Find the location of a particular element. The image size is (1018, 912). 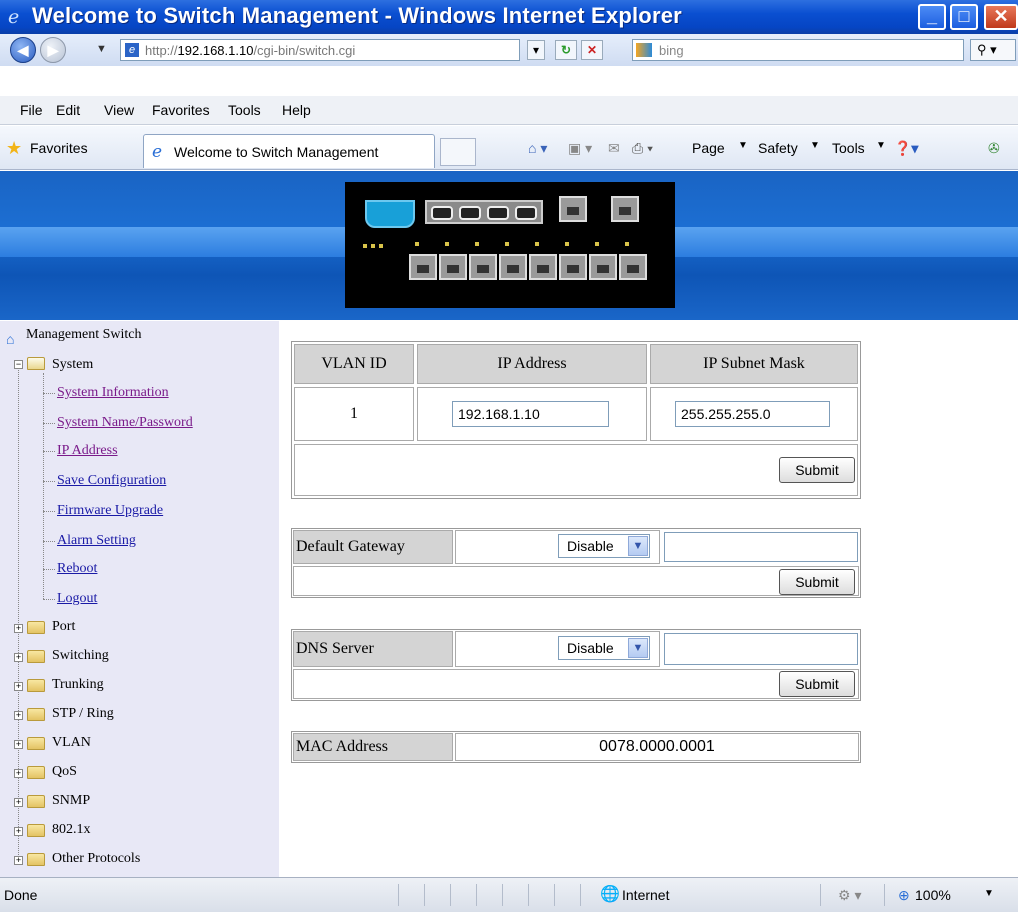

tree-other-protocols: Other Protocols is located at coordinates (96, 859).